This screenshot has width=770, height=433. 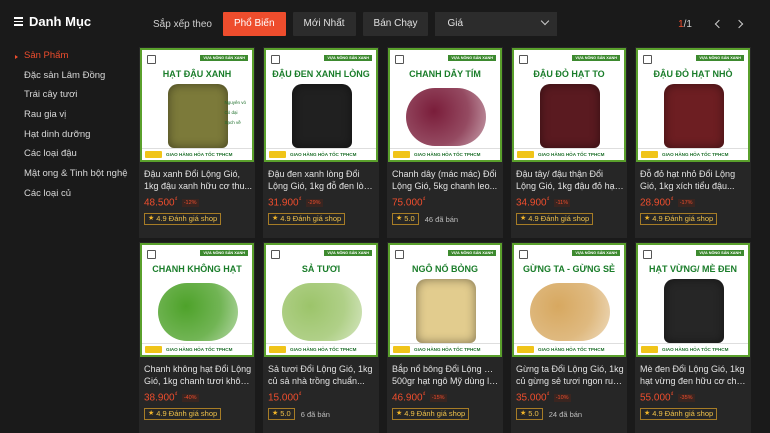 I want to click on product-name-line: Sả tươi Đổi Lộng Gió, 1kg, so click(x=320, y=369).